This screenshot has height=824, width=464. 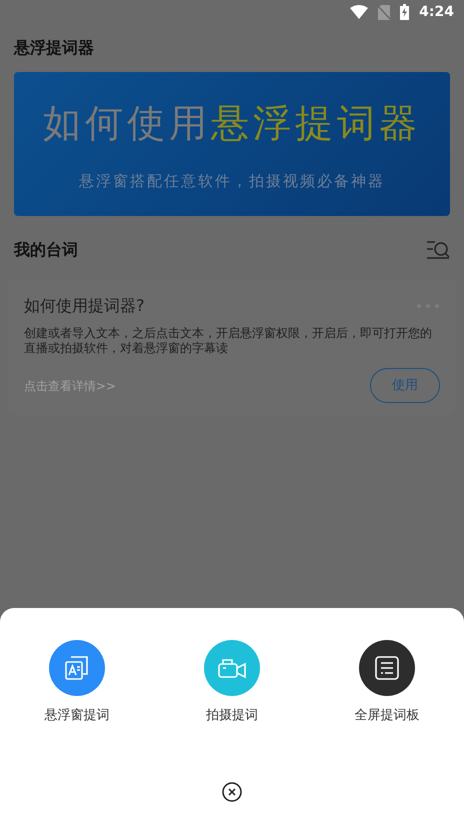 I want to click on section-title: 我的台词, so click(x=46, y=250).